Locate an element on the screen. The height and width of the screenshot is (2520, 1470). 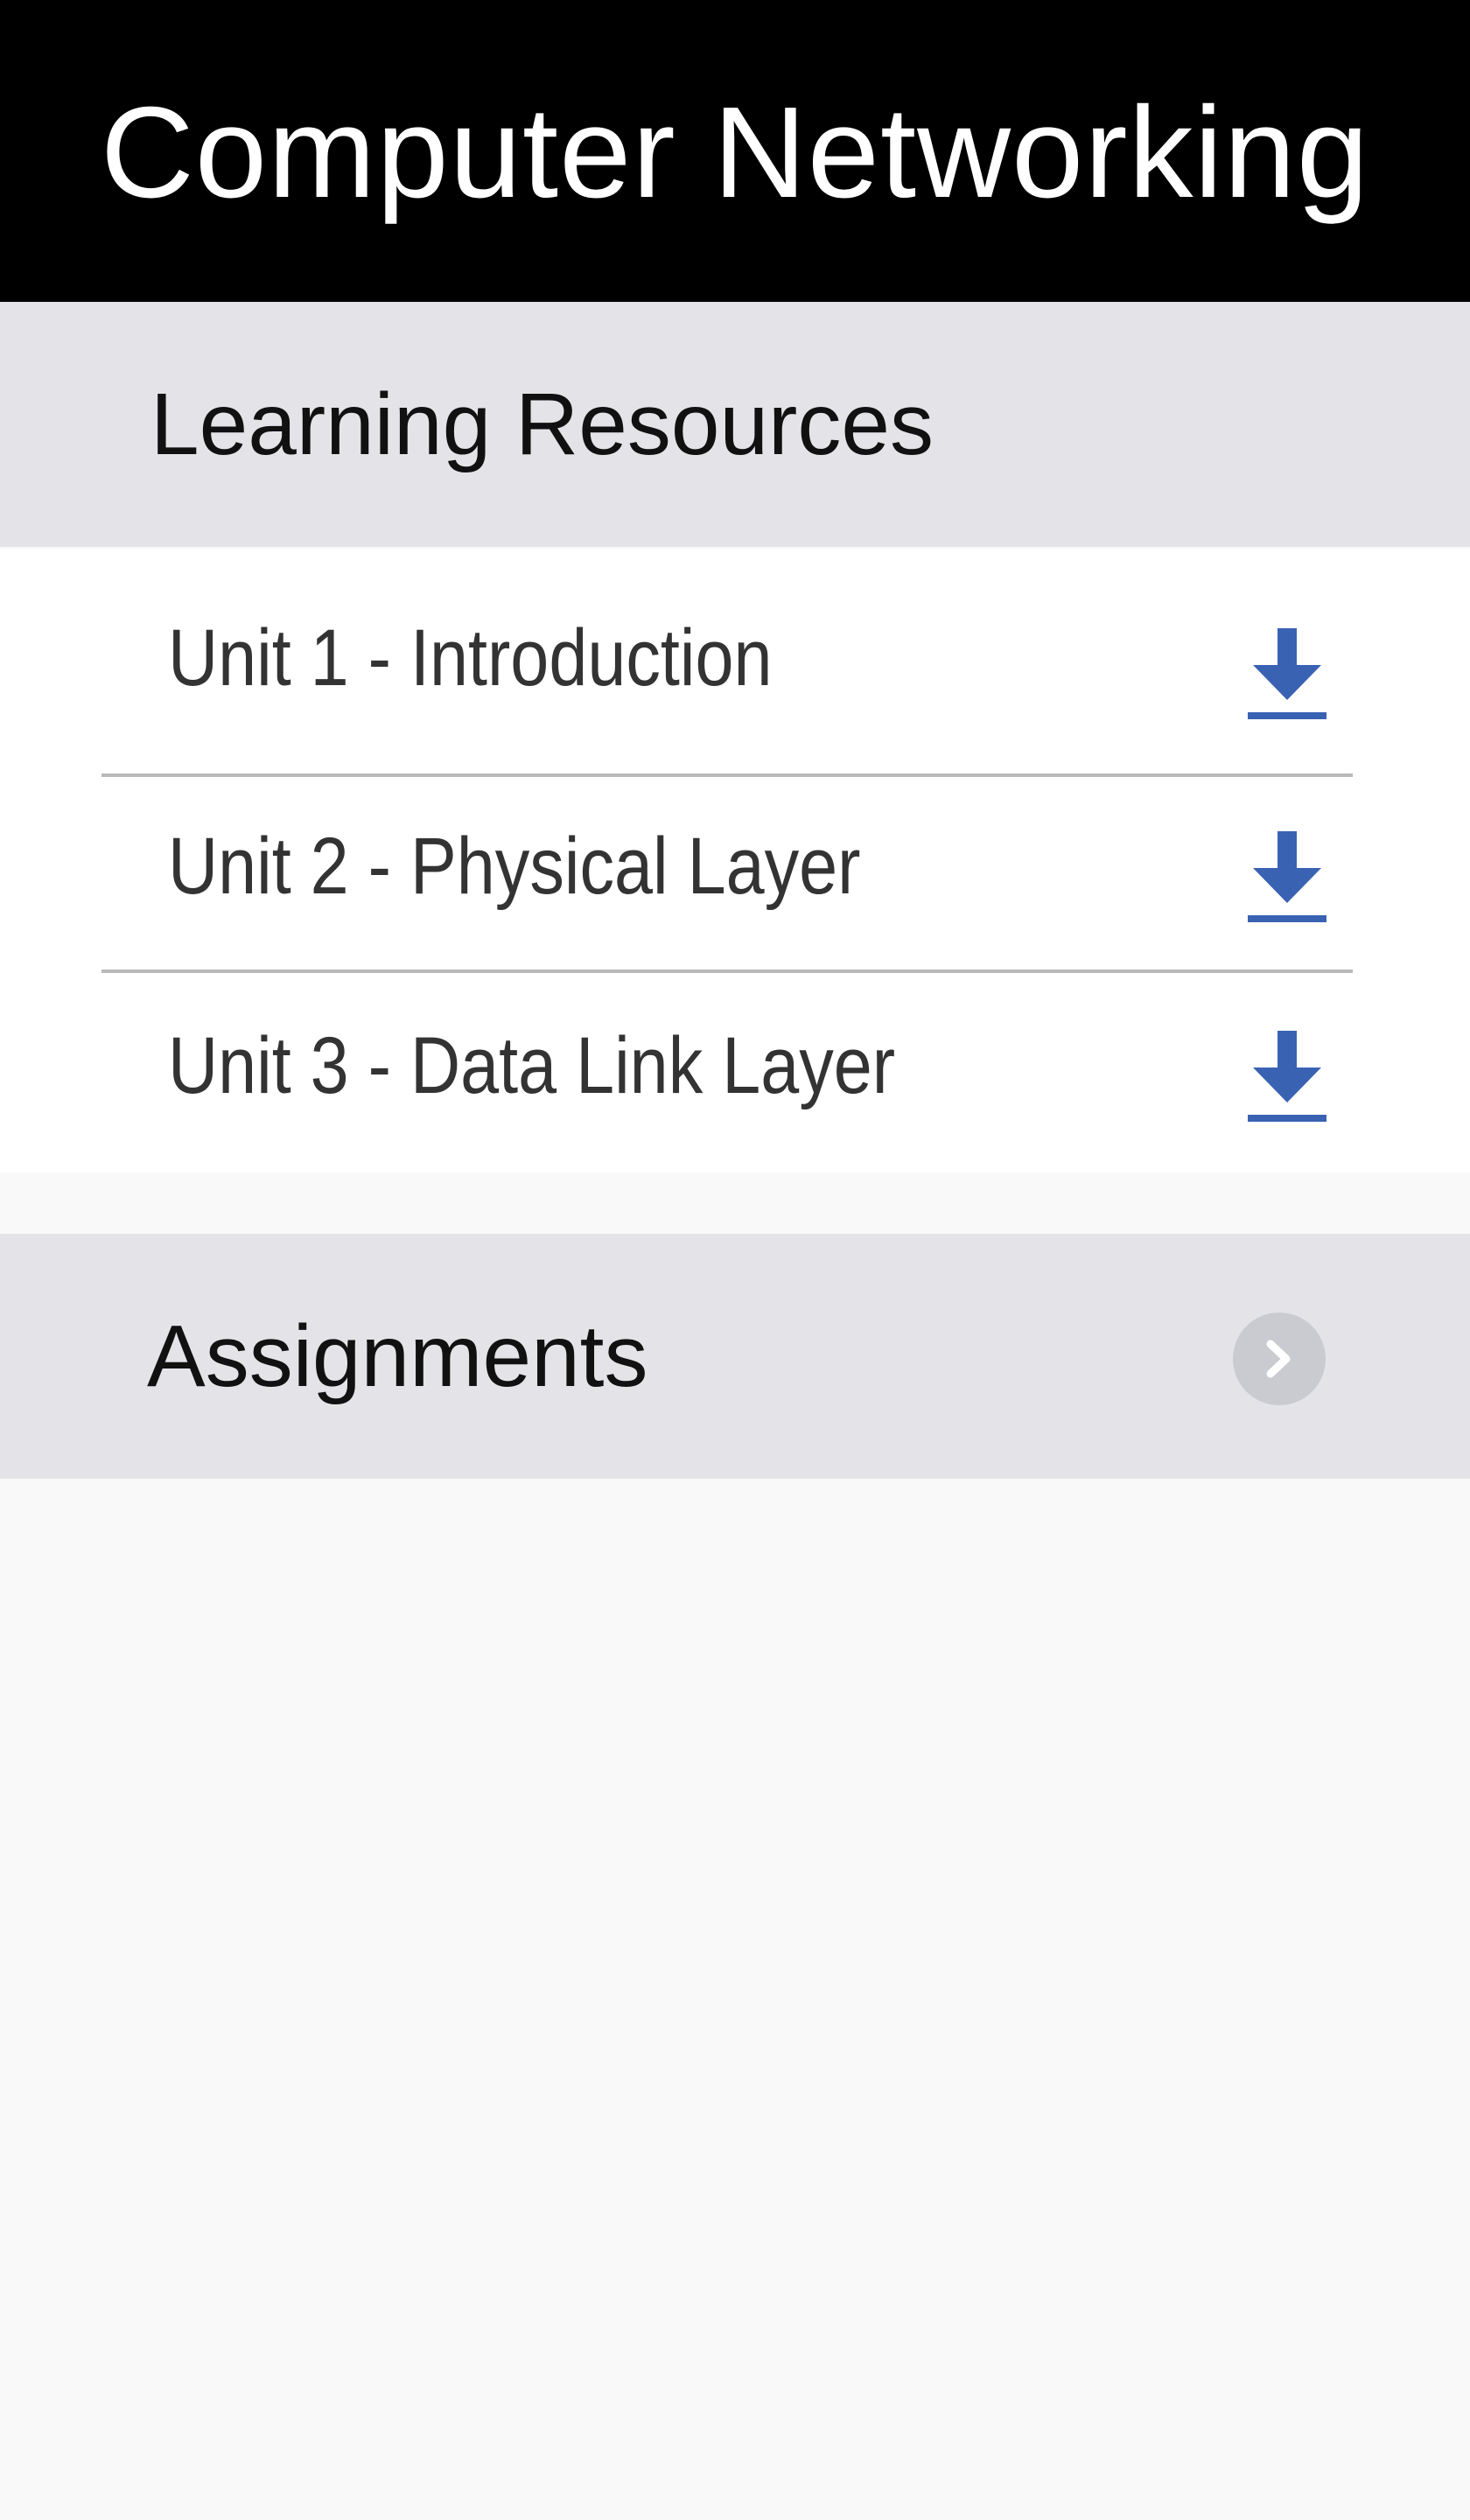
list-item-unit-3: Unit 3 - Data Link Layer is located at coordinates (727, 1072).